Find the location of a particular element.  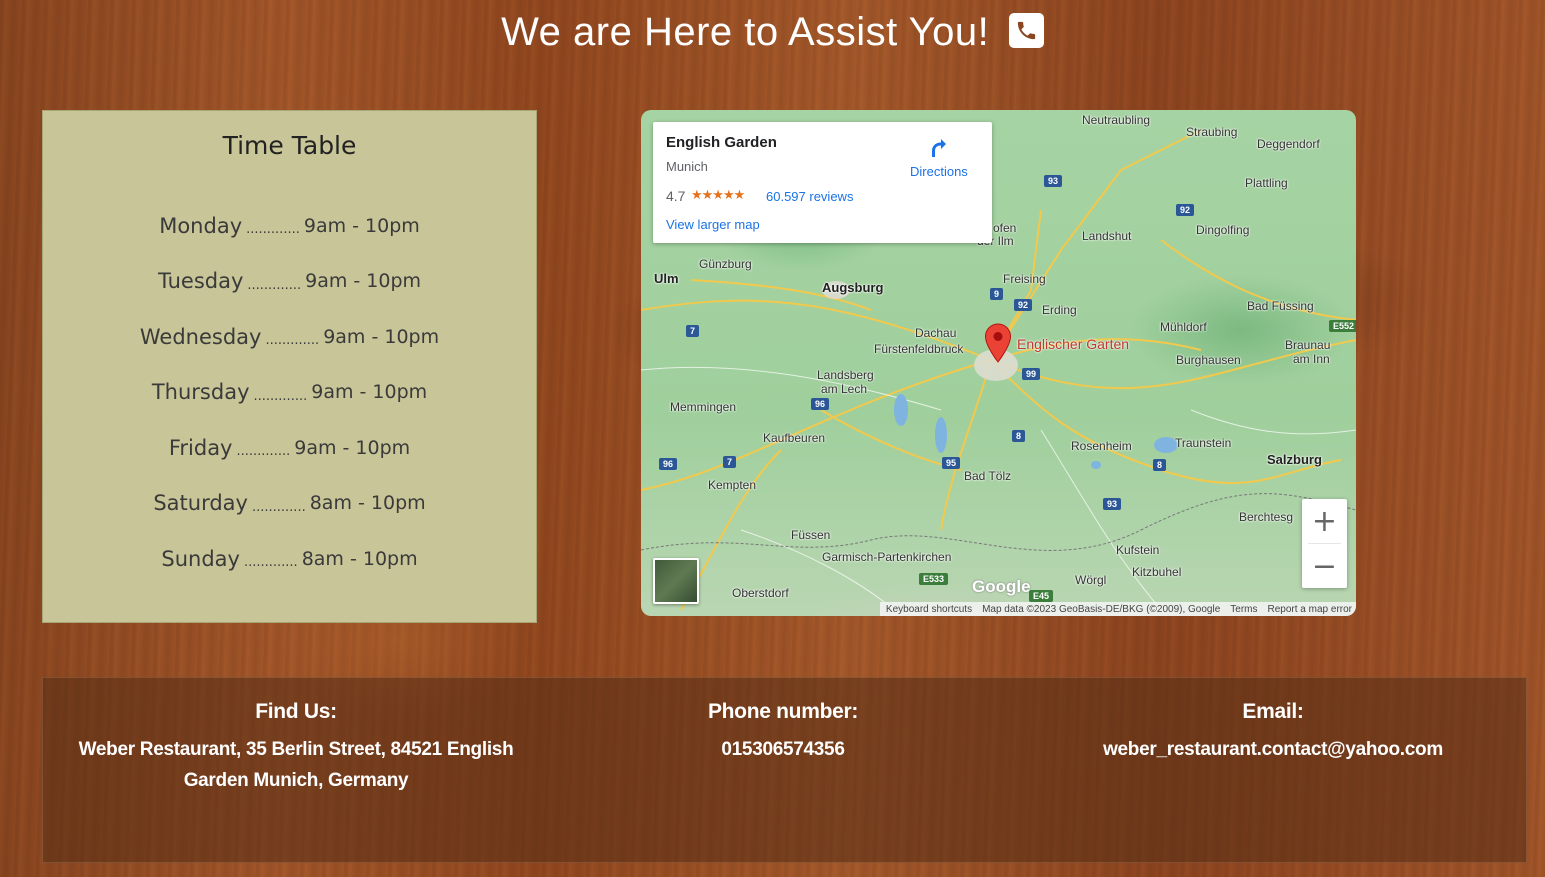

rating-stars-icon: ★★★★★ is located at coordinates (718, 194).